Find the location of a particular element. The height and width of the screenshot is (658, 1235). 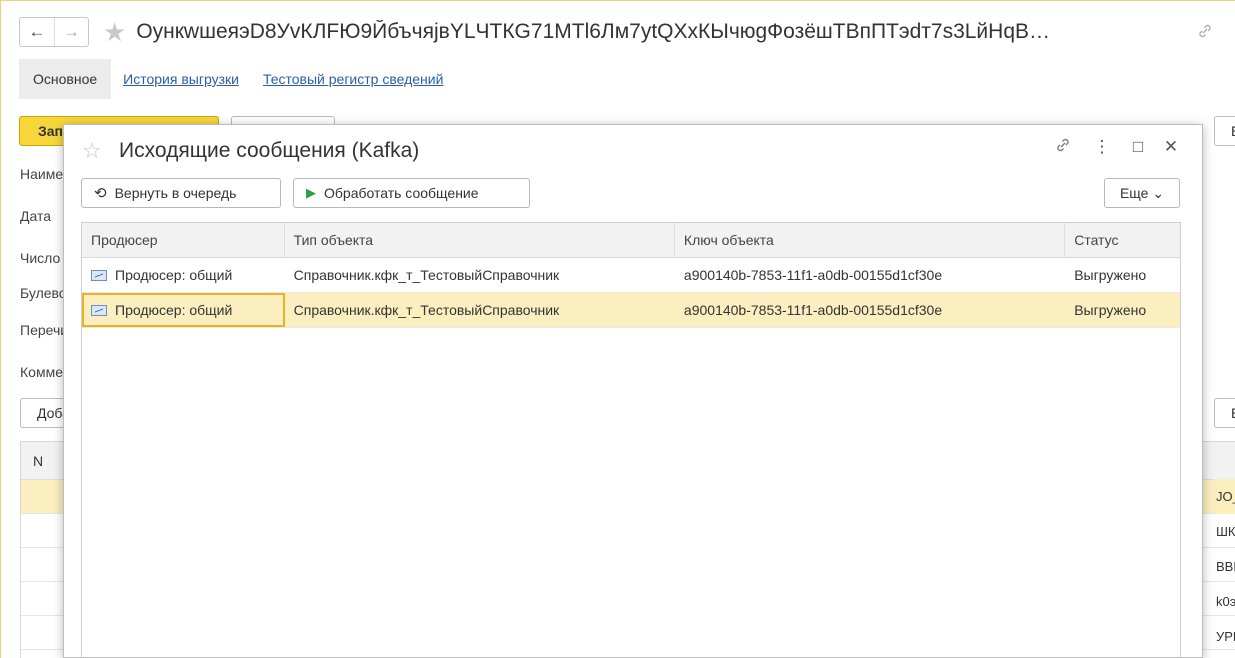

more-button: Еще ⌄ is located at coordinates (1142, 193).